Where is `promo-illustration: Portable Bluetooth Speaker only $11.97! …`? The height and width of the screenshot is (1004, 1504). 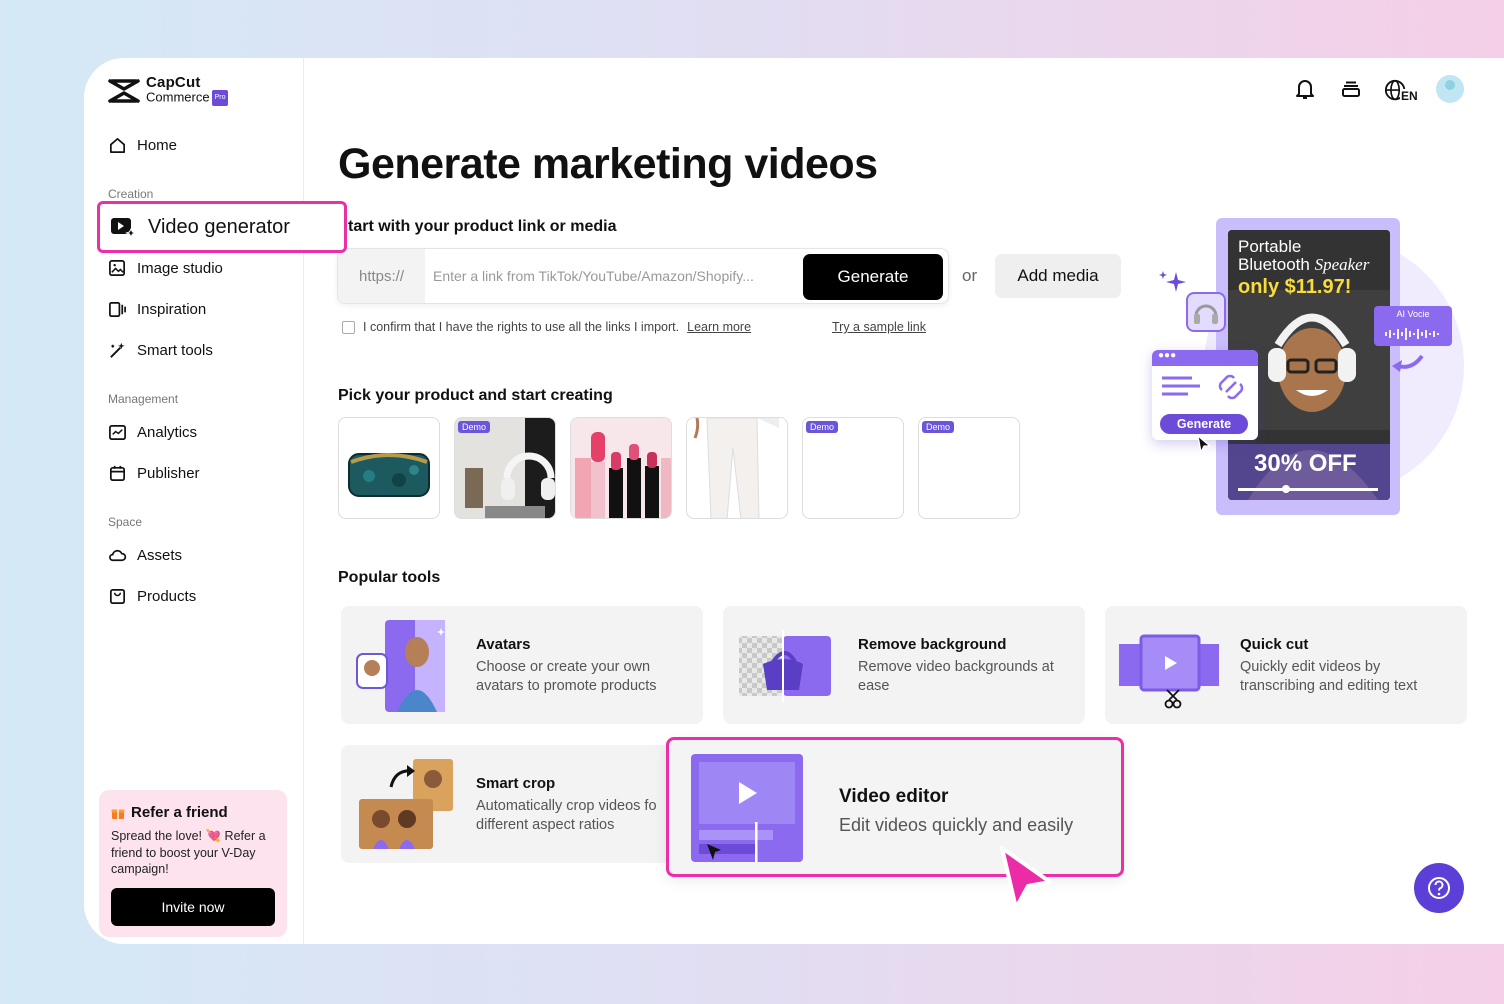 promo-illustration: Portable Bluetooth Speaker only $11.97! … is located at coordinates (1304, 366).